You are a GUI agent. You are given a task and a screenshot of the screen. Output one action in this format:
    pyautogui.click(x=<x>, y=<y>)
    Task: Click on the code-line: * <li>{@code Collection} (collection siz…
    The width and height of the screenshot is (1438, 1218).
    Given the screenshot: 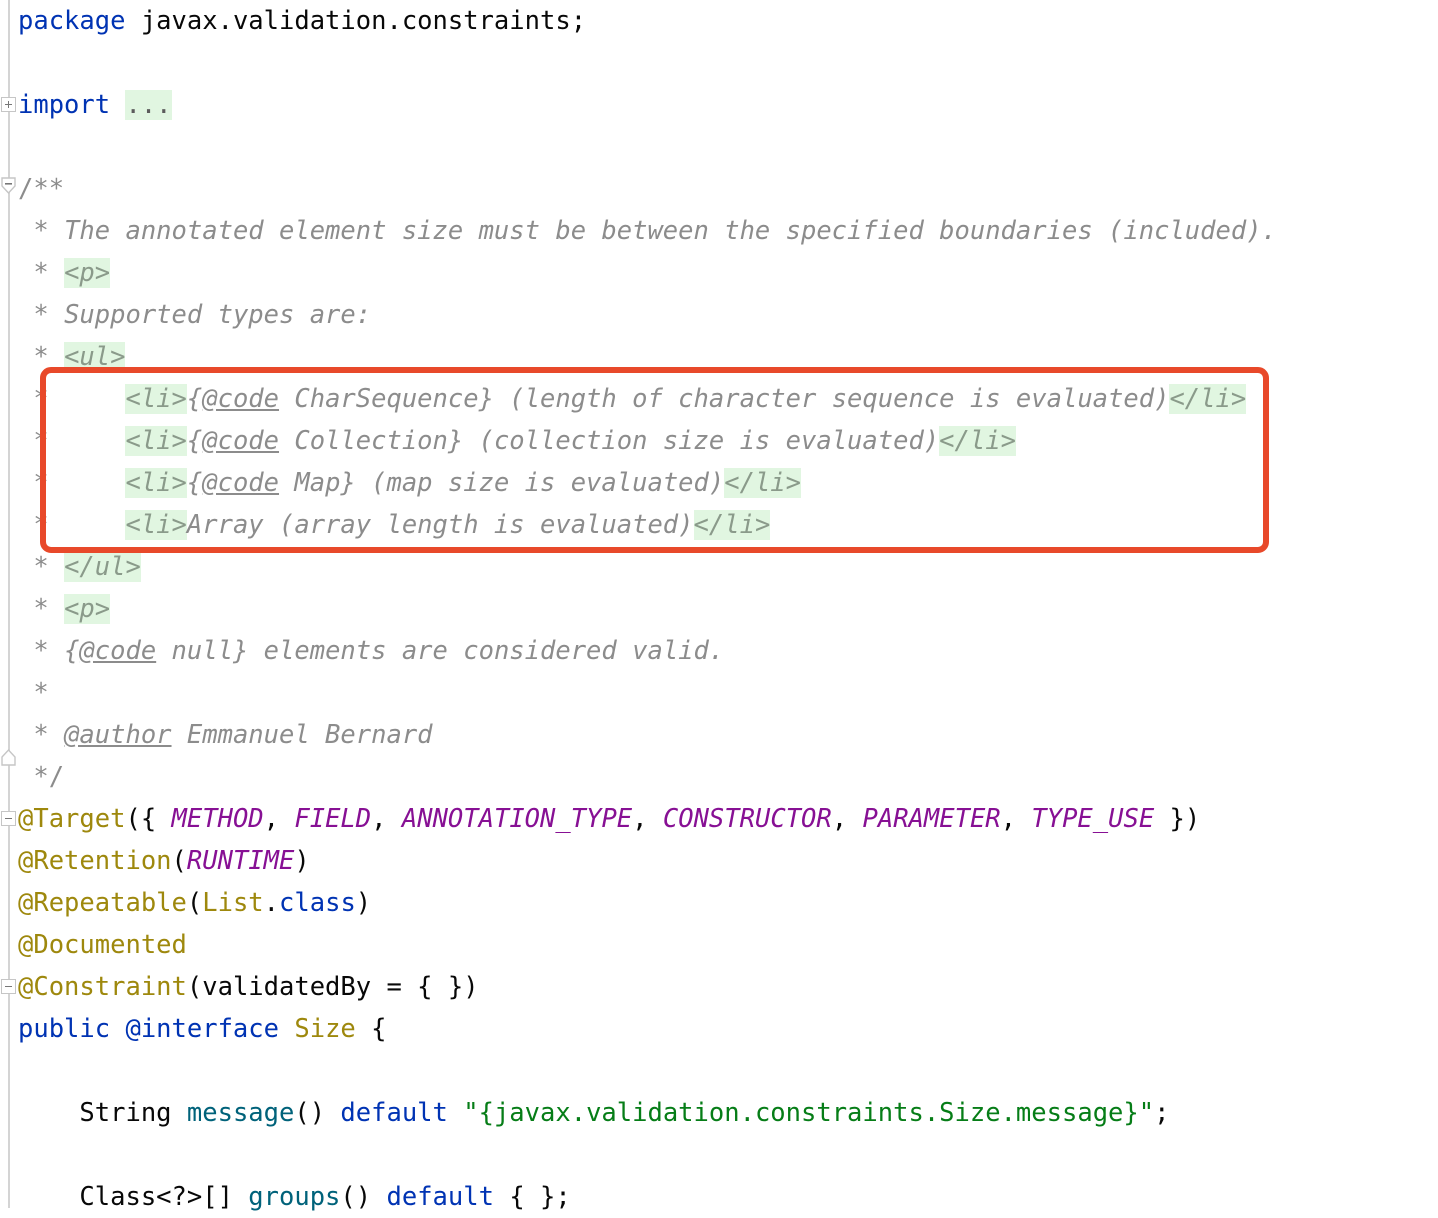 What is the action you would take?
    pyautogui.click(x=728, y=441)
    